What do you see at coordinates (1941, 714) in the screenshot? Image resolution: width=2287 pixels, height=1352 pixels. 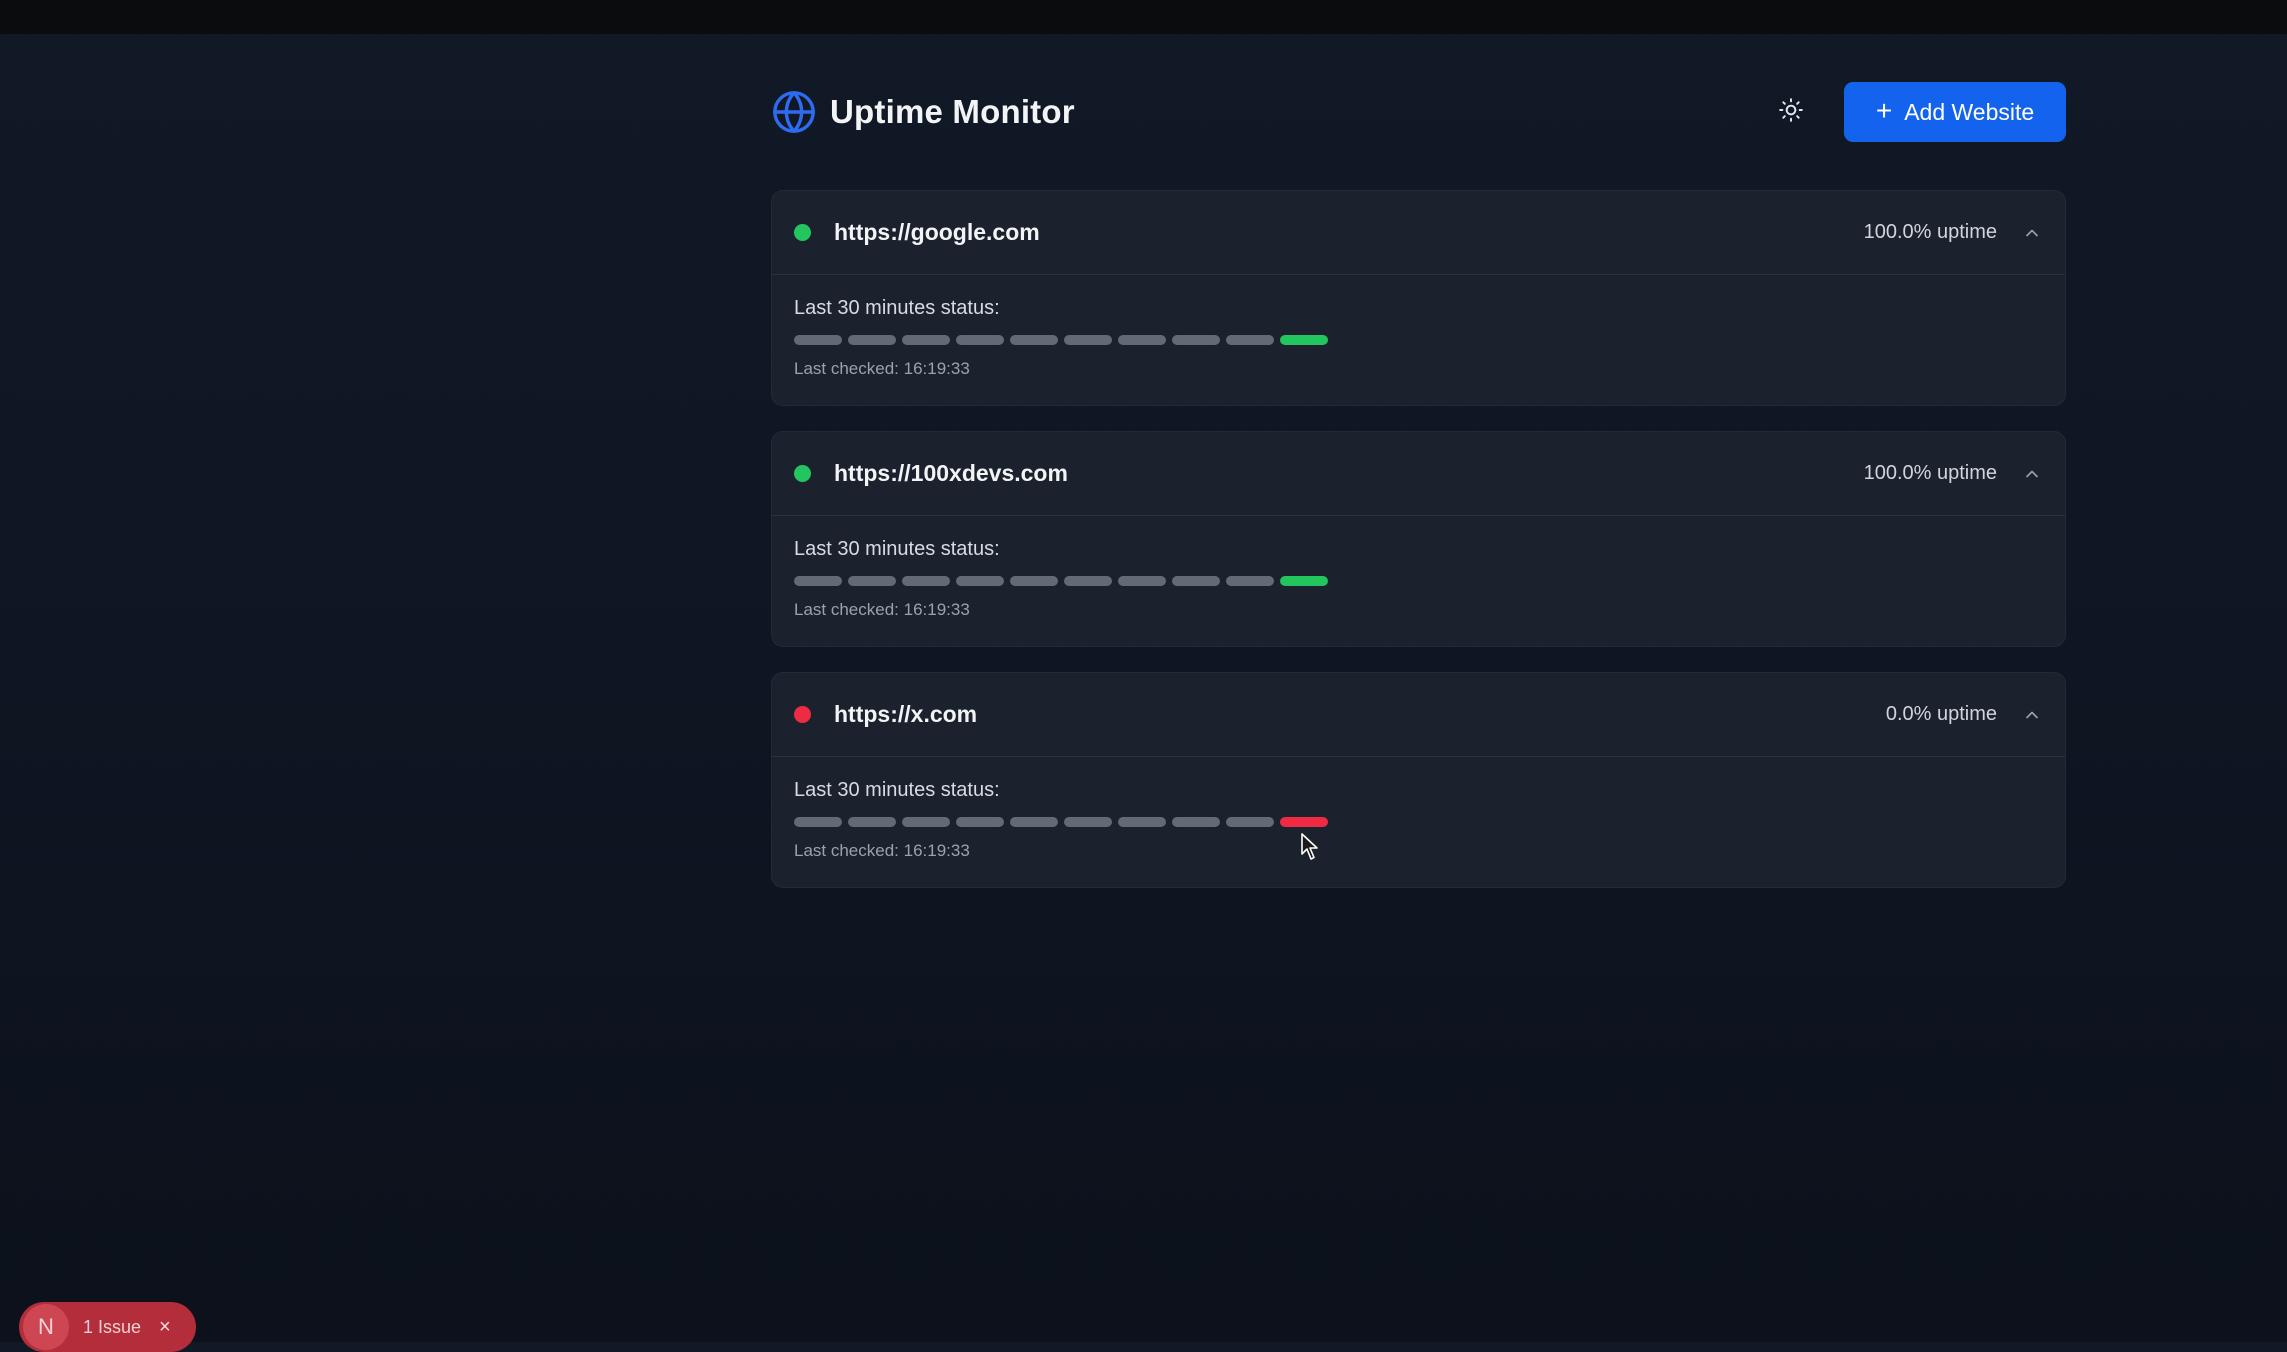 I see `uptime-percentage: 0.0% uptime` at bounding box center [1941, 714].